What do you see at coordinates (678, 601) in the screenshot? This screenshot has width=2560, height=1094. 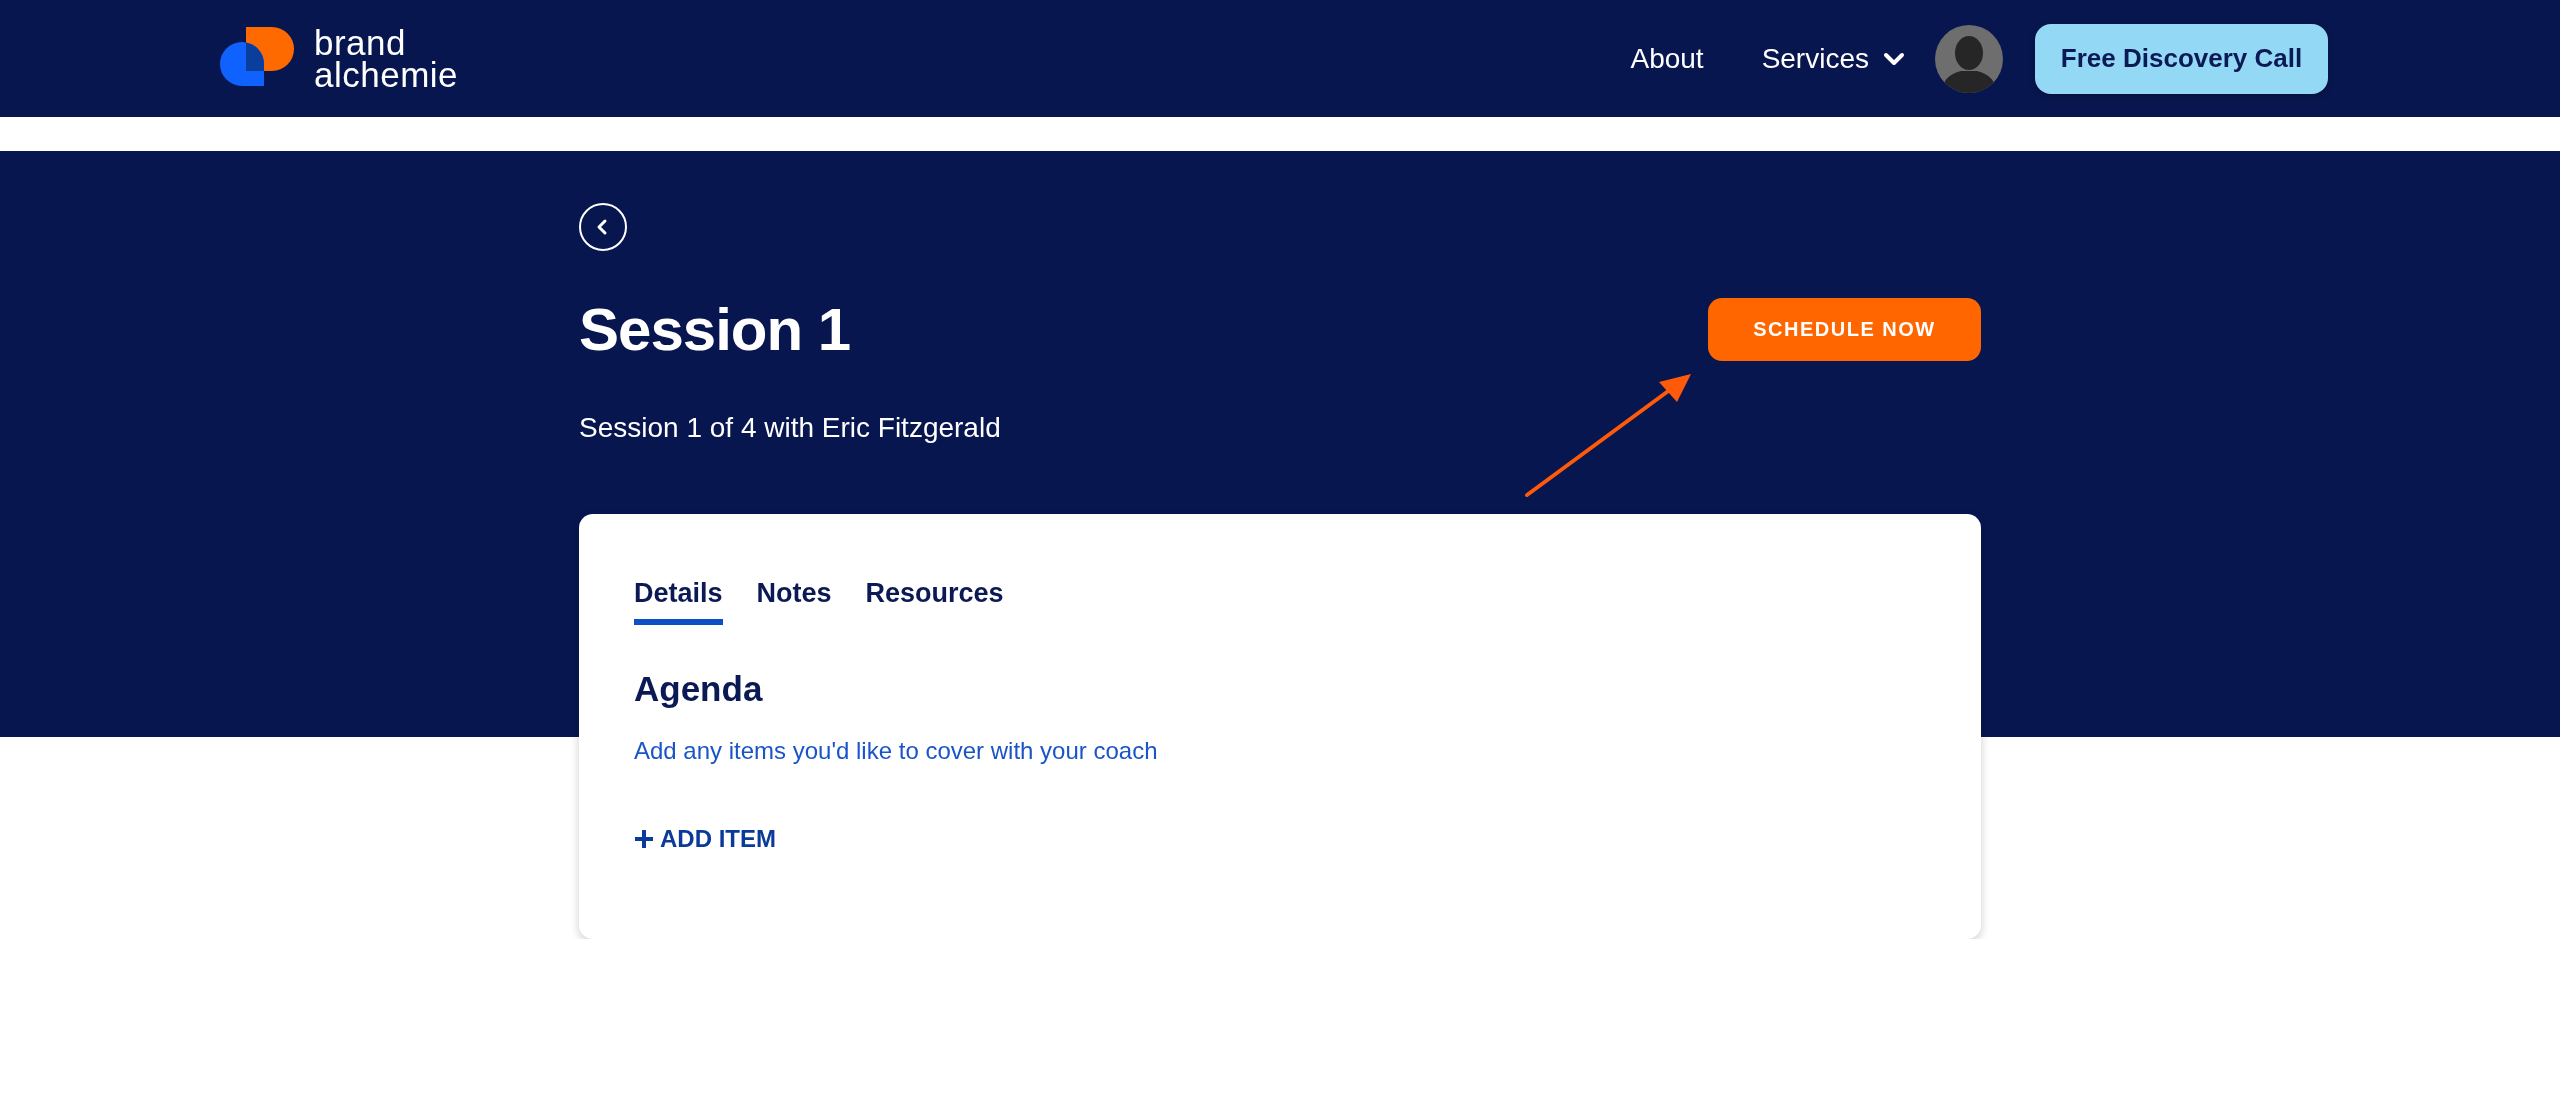 I see `tab: Details` at bounding box center [678, 601].